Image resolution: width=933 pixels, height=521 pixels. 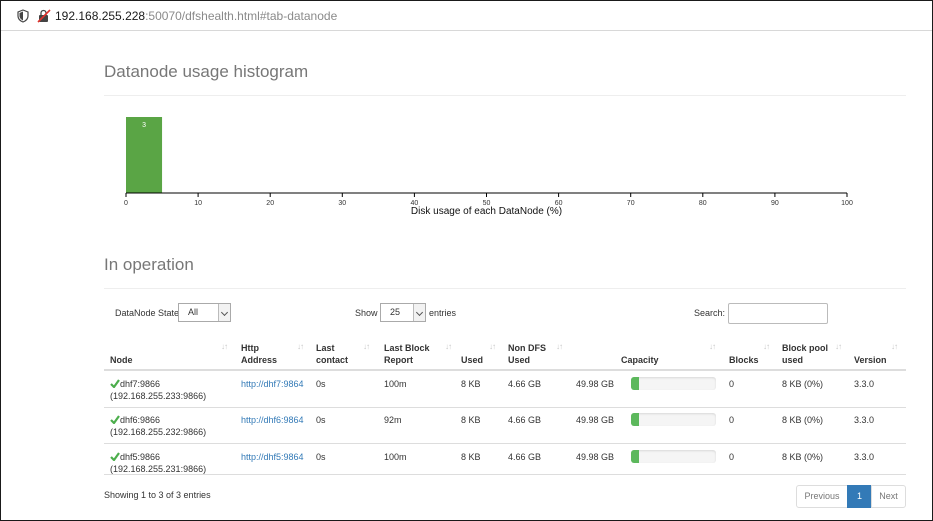 I want to click on http-address-link: http://dhf5:9864, so click(x=272, y=457).